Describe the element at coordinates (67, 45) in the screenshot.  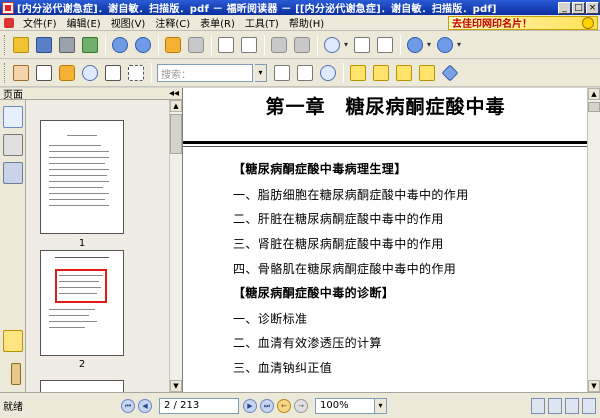
I see `print-button` at that location.